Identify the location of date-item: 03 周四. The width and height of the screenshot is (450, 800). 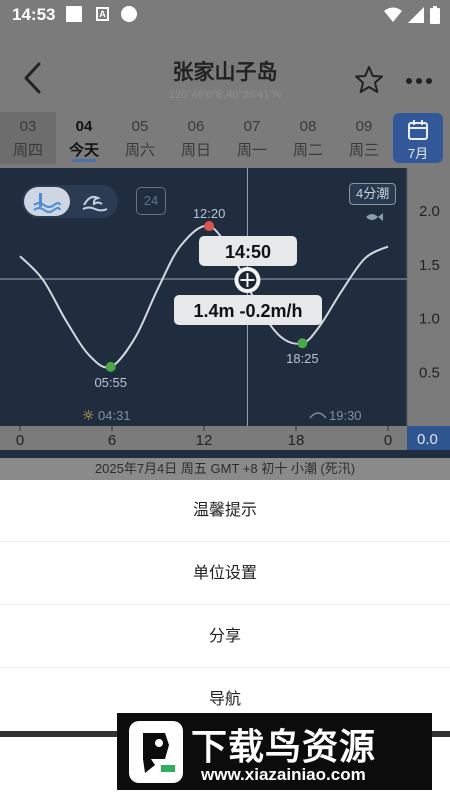
(28, 138).